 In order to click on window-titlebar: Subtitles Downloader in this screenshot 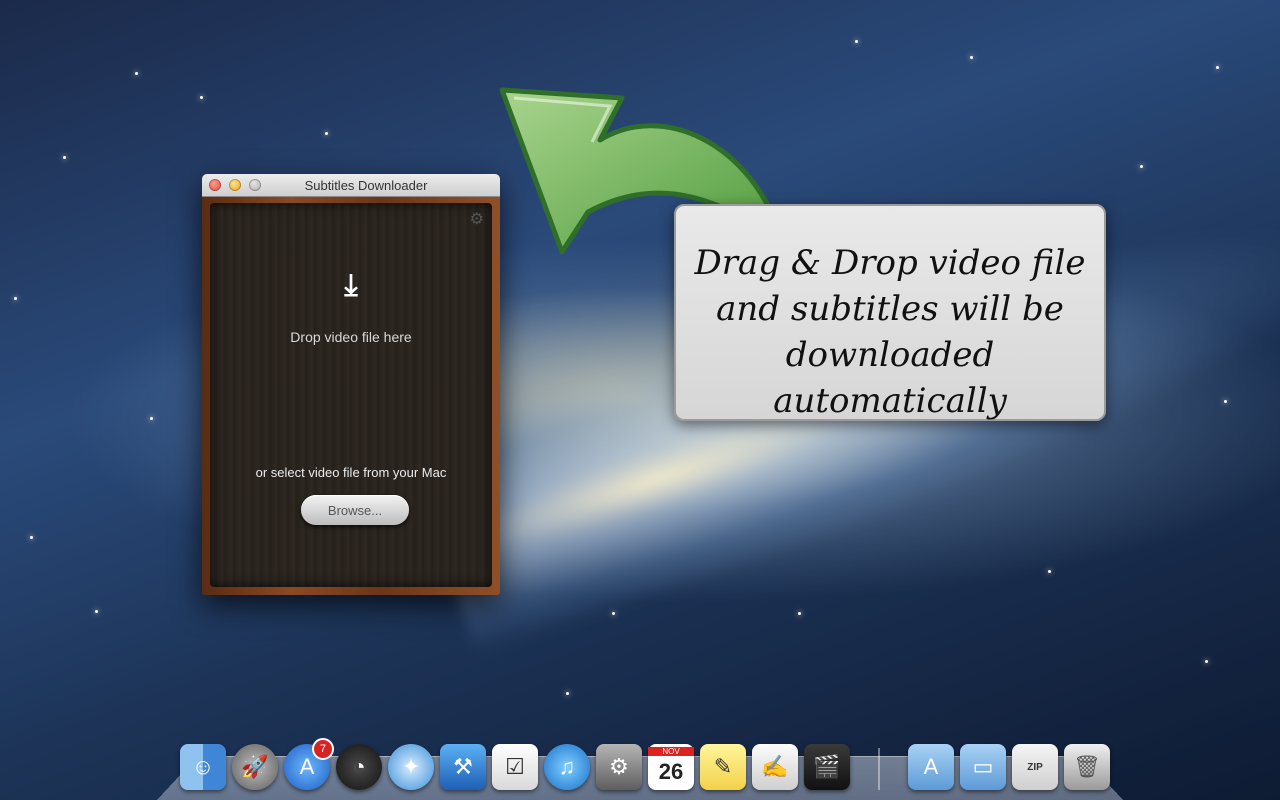, I will do `click(351, 185)`.